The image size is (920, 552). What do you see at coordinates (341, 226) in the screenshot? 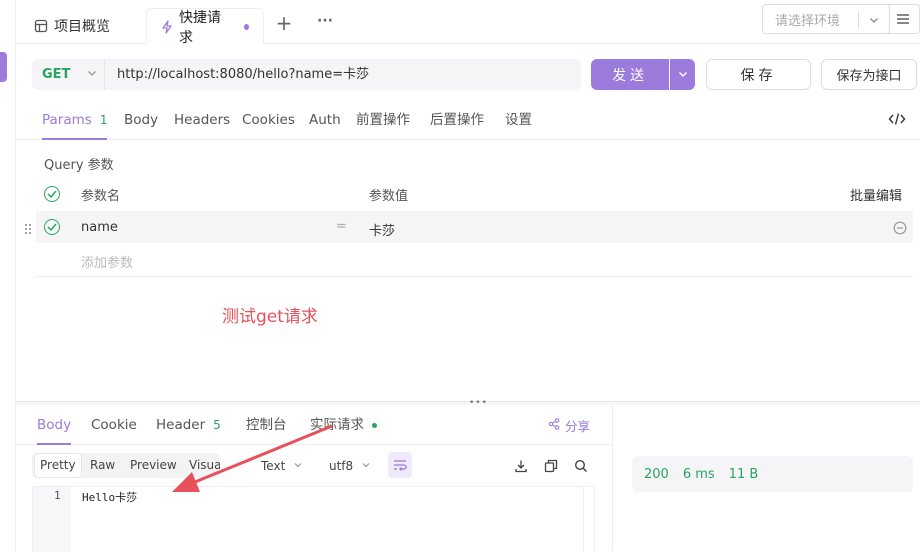
I see `equals-sign: =` at bounding box center [341, 226].